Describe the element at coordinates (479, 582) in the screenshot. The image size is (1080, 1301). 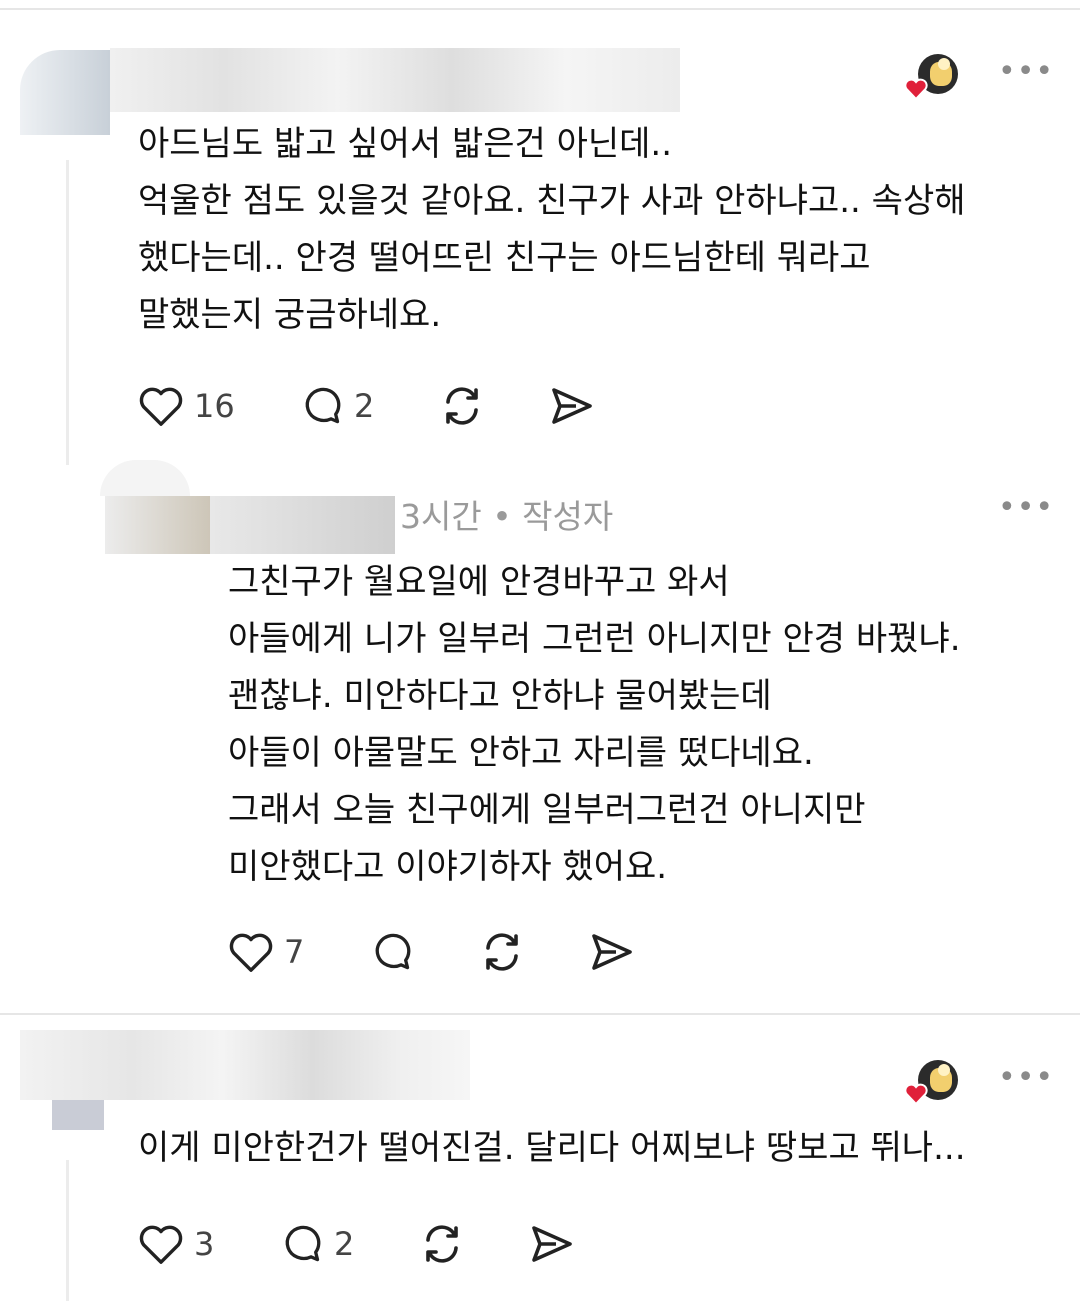
I see `comment-line: 그친구가 월요일에 안경바꾸고 와서` at that location.